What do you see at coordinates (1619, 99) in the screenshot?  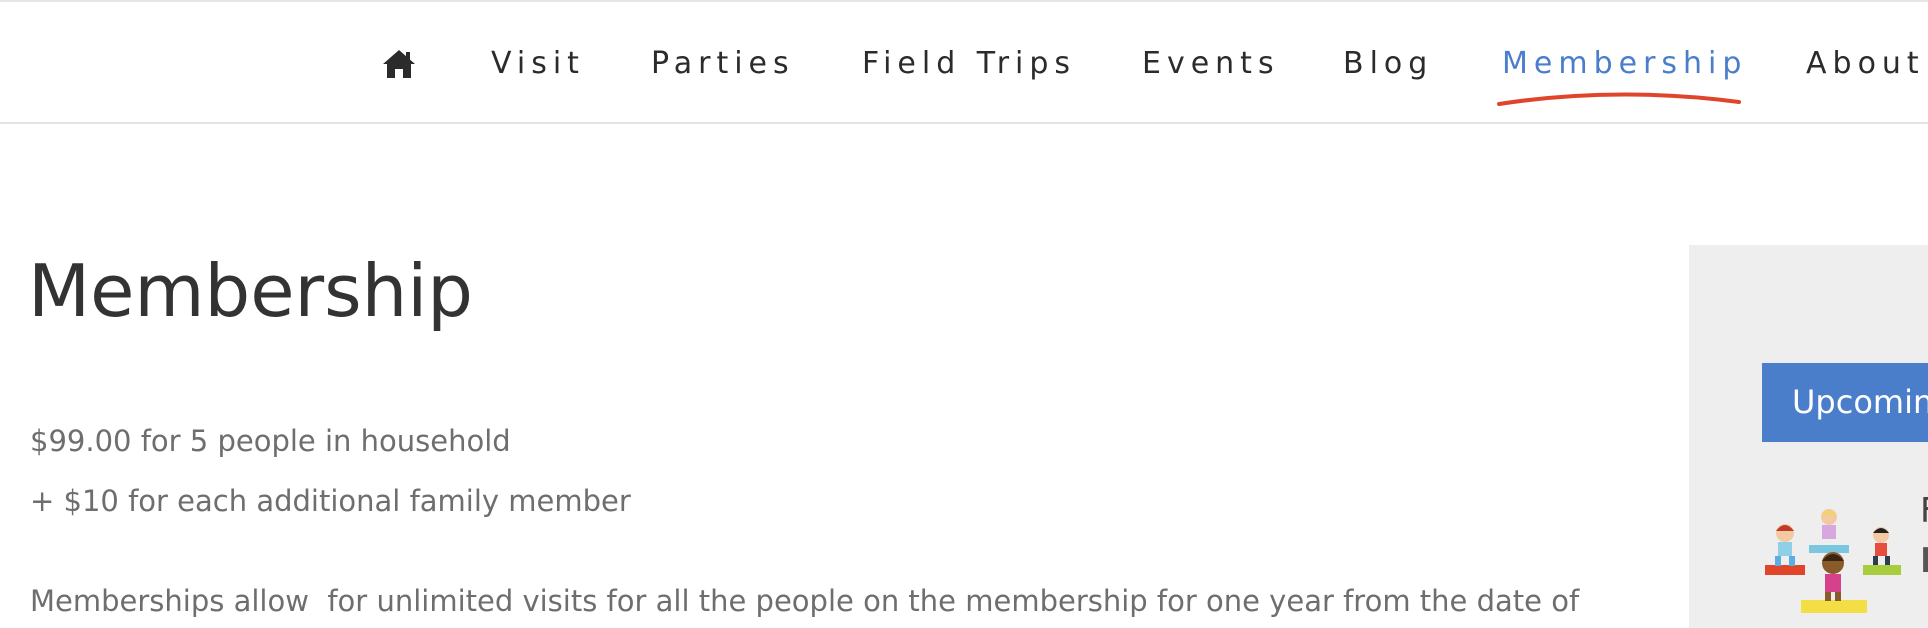 I see `active-underline` at bounding box center [1619, 99].